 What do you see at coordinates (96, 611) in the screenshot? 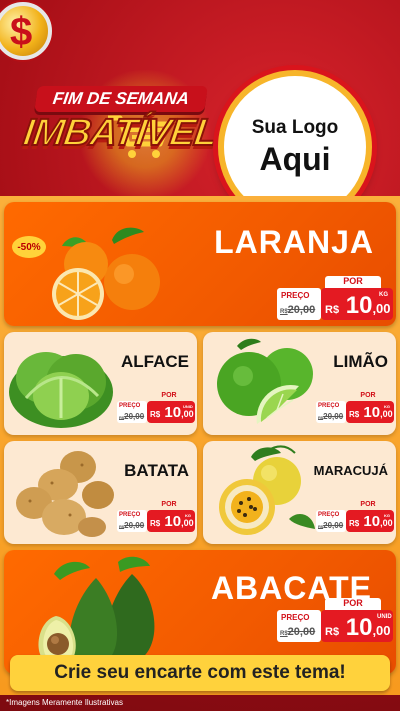
I see `avocado-image` at bounding box center [96, 611].